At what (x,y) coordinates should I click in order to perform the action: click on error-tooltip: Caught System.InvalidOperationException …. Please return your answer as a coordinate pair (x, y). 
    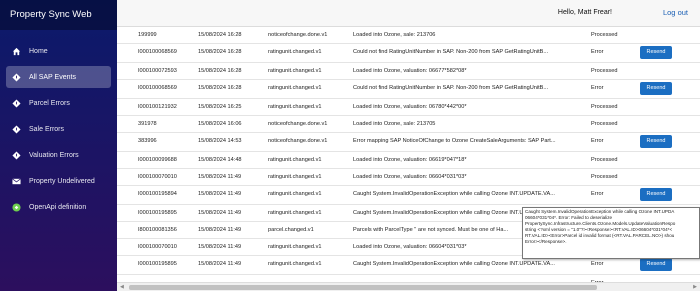
    Looking at the image, I should click on (611, 233).